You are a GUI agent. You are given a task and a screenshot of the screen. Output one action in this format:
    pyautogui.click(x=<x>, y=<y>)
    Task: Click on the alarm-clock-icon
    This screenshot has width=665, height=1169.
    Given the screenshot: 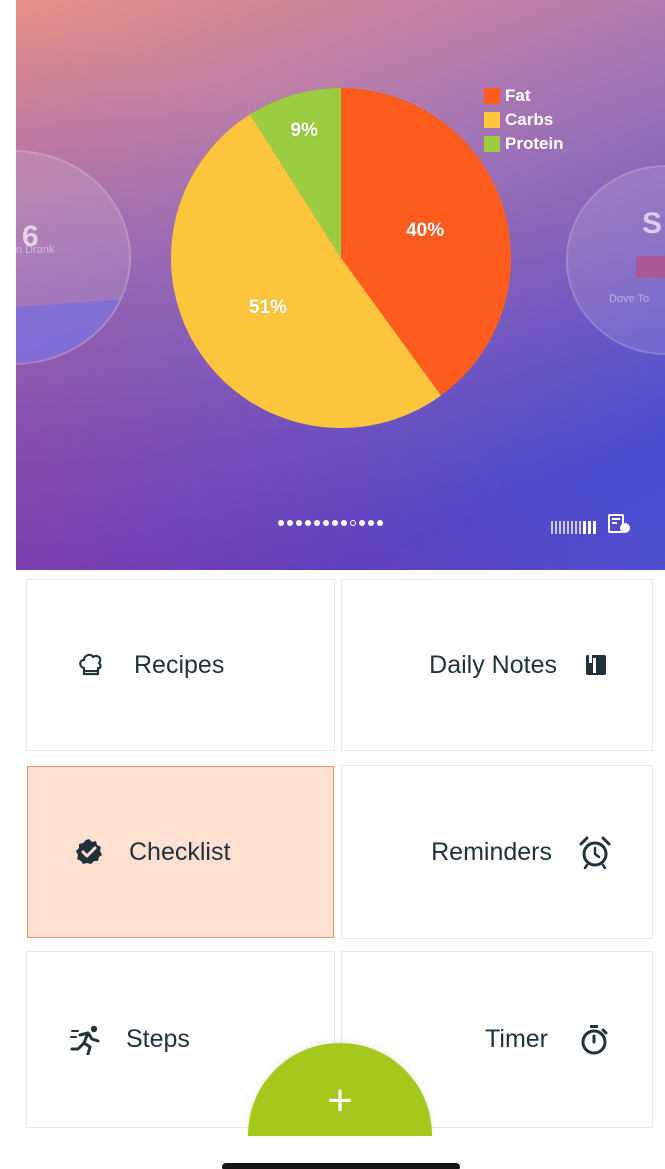 What is the action you would take?
    pyautogui.click(x=595, y=852)
    